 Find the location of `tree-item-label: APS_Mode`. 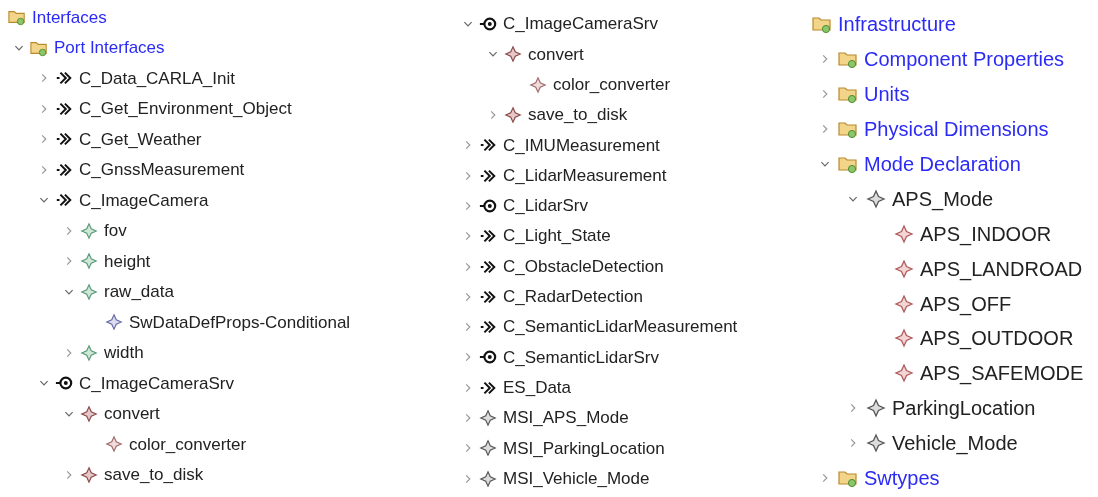

tree-item-label: APS_Mode is located at coordinates (943, 198).